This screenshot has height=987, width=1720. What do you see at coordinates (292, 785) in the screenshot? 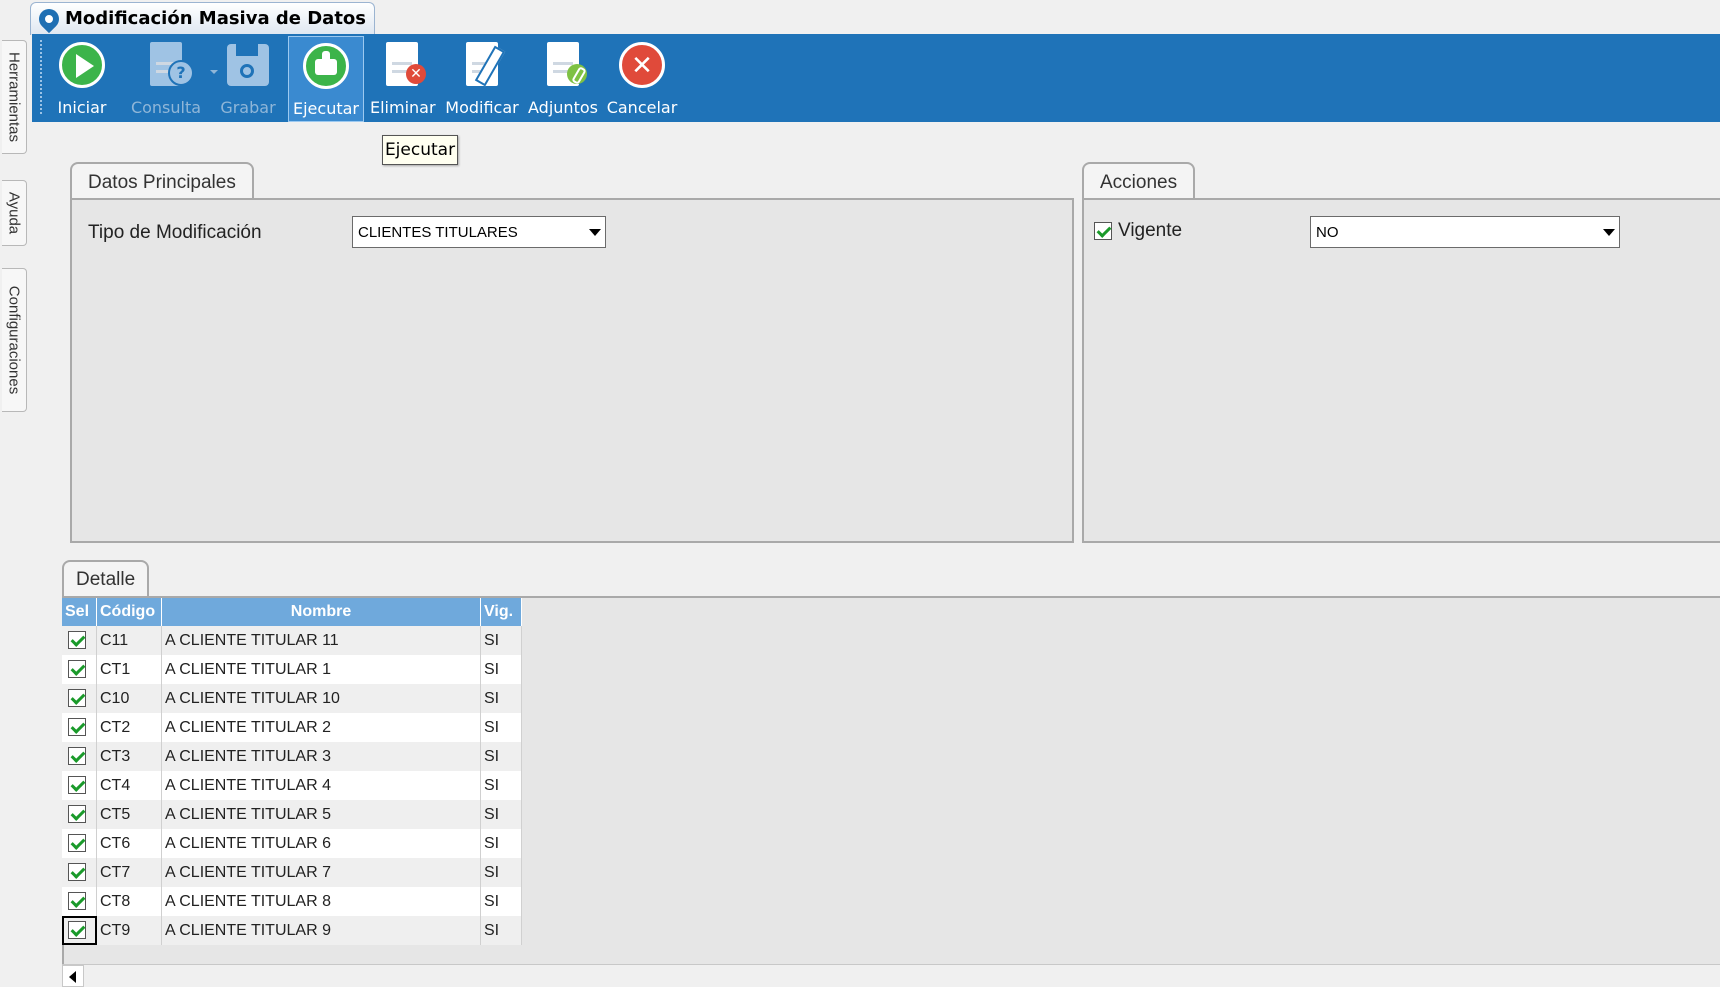
I see `table-row: CT4 A CLIENTE TITULAR 4 SI` at bounding box center [292, 785].